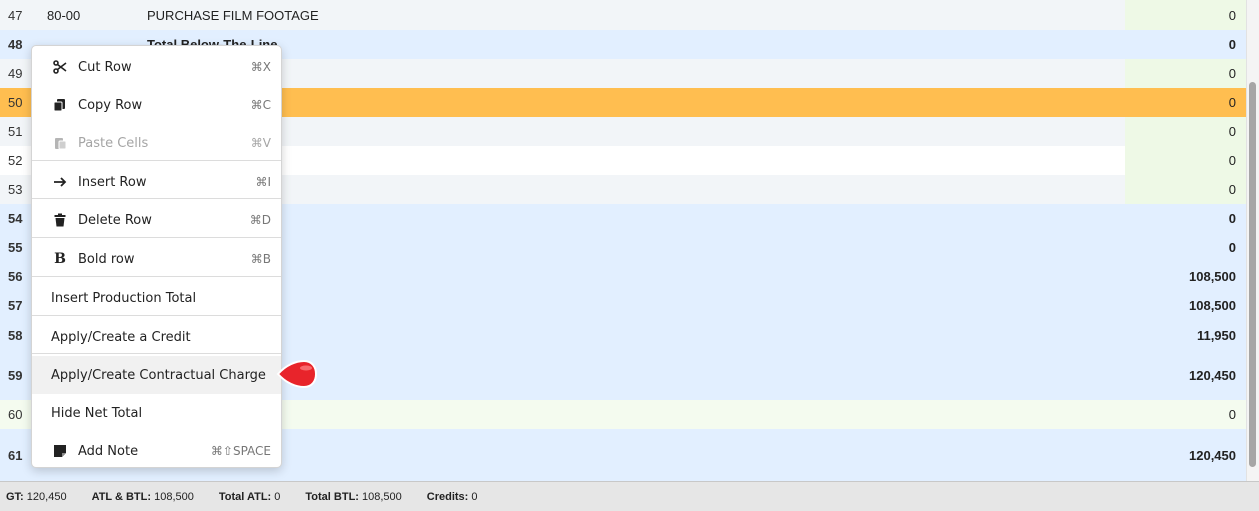 This screenshot has width=1259, height=511. What do you see at coordinates (108, 451) in the screenshot?
I see `menu-item-label: Add Note` at bounding box center [108, 451].